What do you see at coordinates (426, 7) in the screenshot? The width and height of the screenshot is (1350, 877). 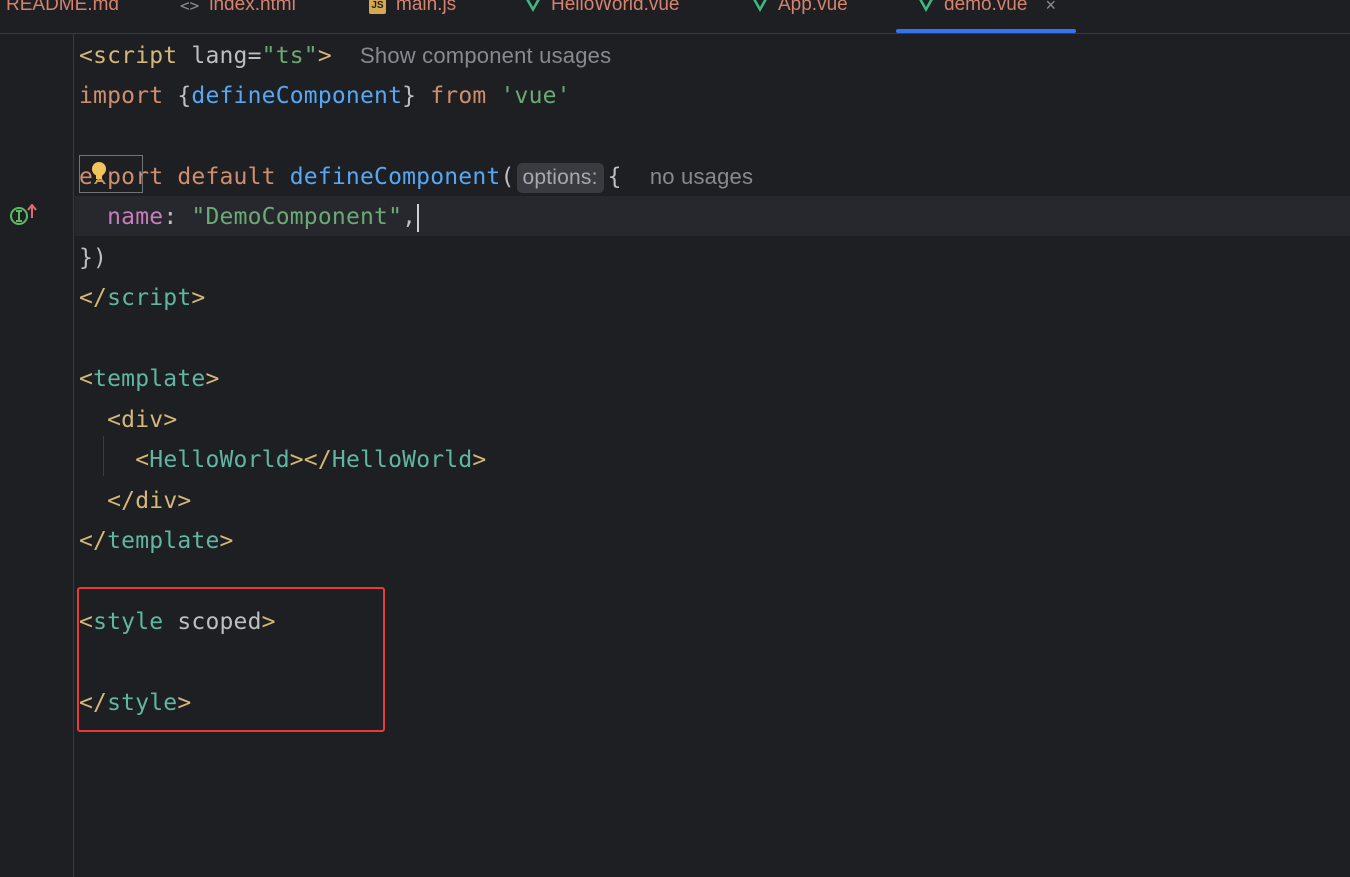 I see `tab-label: main.js` at bounding box center [426, 7].